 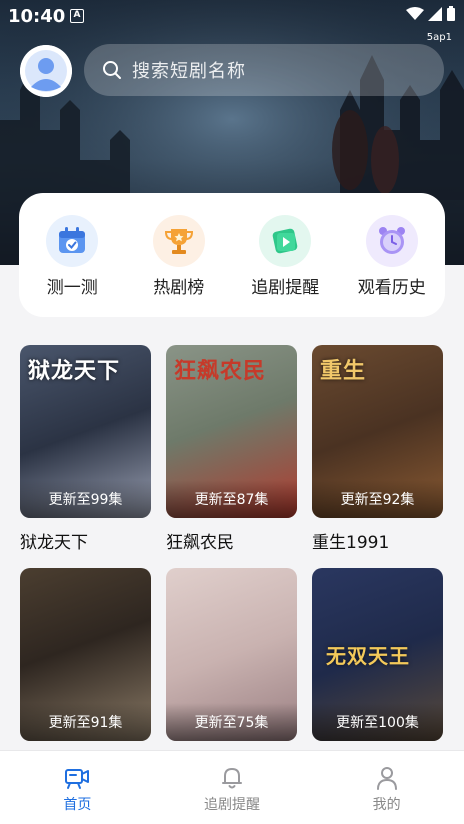 I want to click on episode-badge: 更新至99集, so click(x=85, y=499).